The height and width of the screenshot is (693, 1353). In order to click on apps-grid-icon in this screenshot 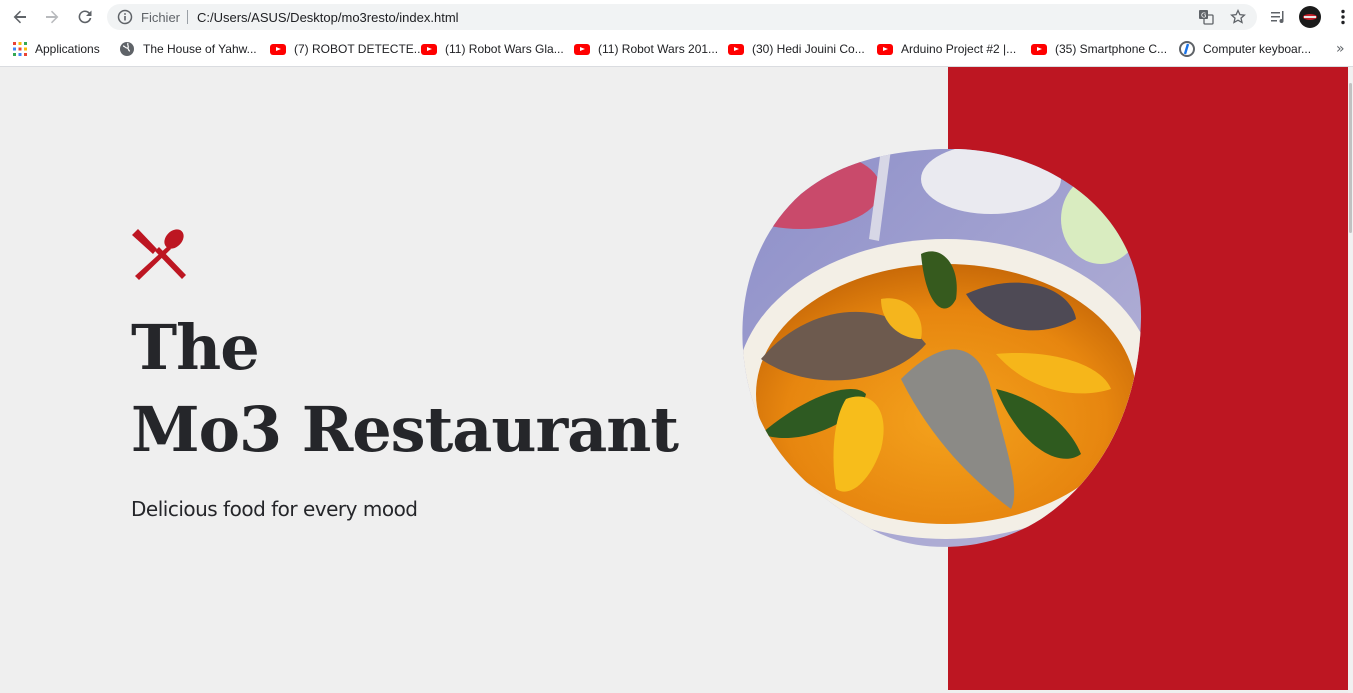, I will do `click(20, 49)`.